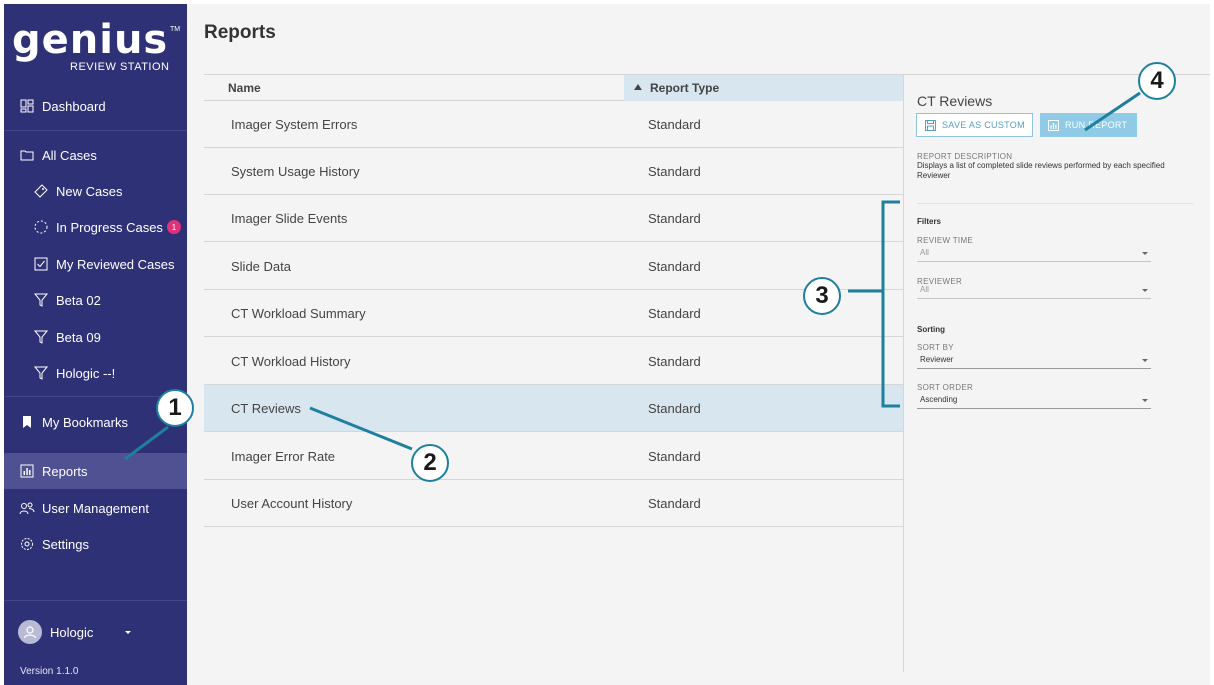 This screenshot has width=1214, height=685. I want to click on user-avatar-icon, so click(30, 632).